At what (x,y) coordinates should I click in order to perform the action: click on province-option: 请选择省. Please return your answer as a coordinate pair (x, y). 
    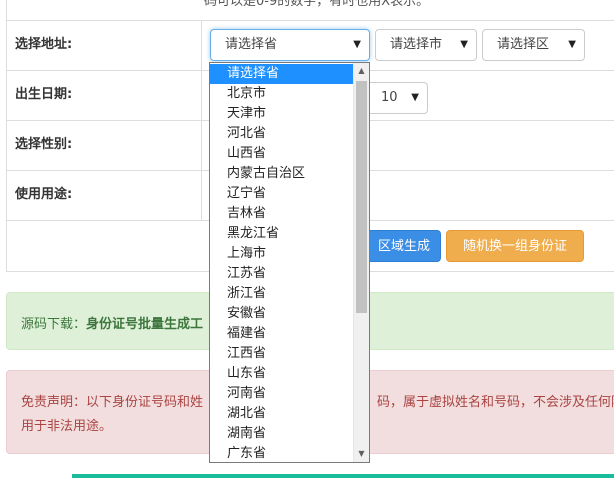
    Looking at the image, I should click on (281, 74).